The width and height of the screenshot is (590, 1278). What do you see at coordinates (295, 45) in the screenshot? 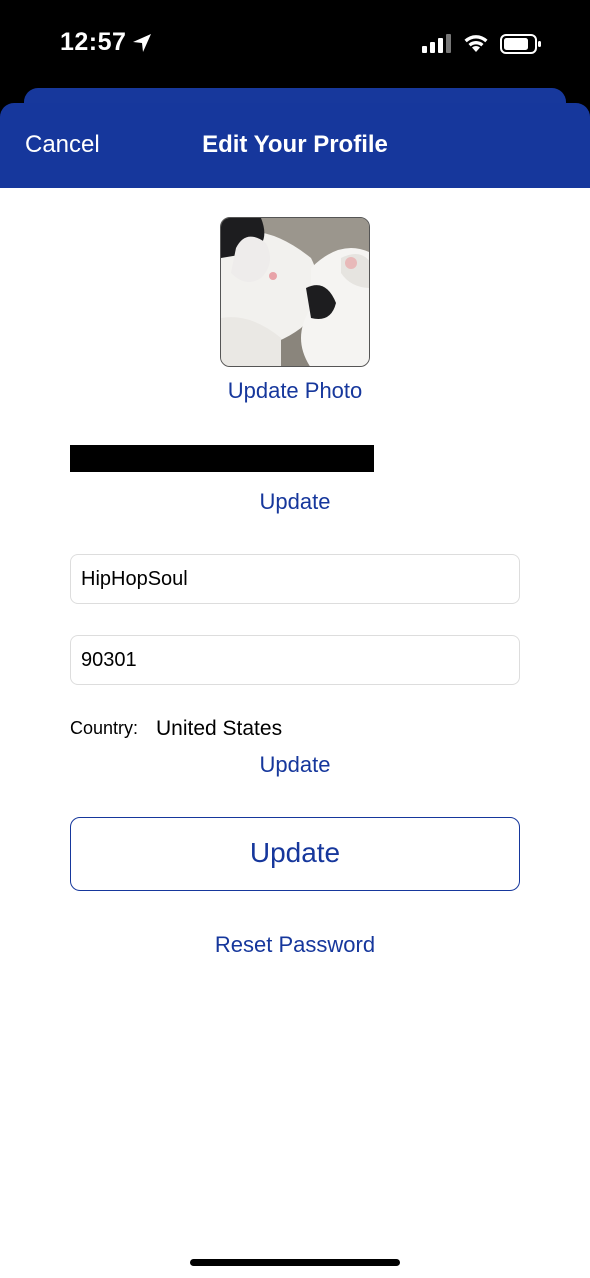
I see `status-bar: 12:57` at bounding box center [295, 45].